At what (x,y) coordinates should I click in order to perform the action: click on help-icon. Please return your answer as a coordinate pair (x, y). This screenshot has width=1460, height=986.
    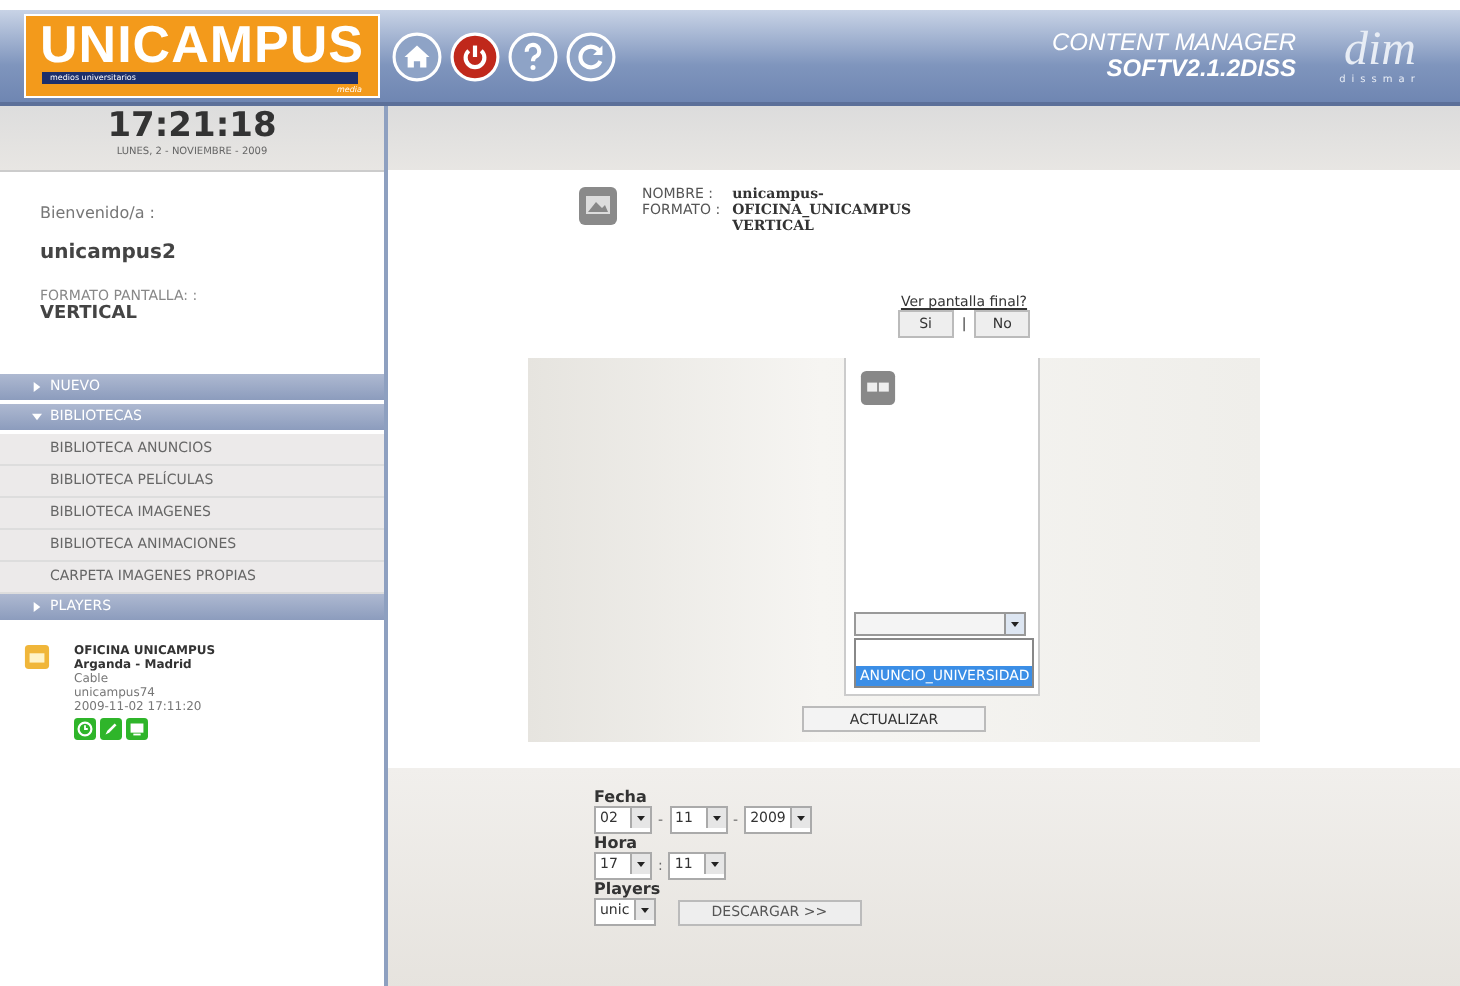
    Looking at the image, I should click on (533, 56).